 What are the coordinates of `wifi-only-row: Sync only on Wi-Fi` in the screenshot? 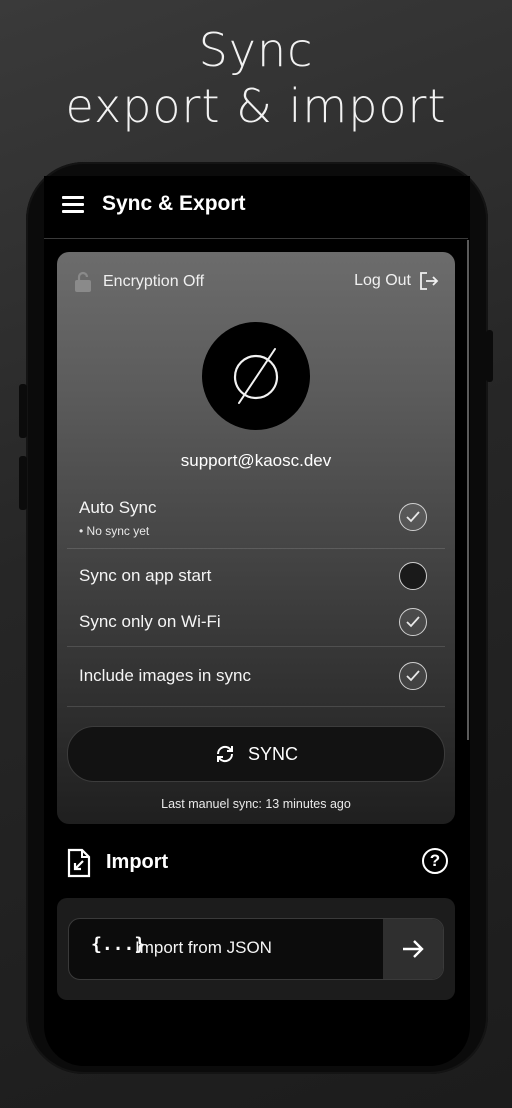 It's located at (256, 622).